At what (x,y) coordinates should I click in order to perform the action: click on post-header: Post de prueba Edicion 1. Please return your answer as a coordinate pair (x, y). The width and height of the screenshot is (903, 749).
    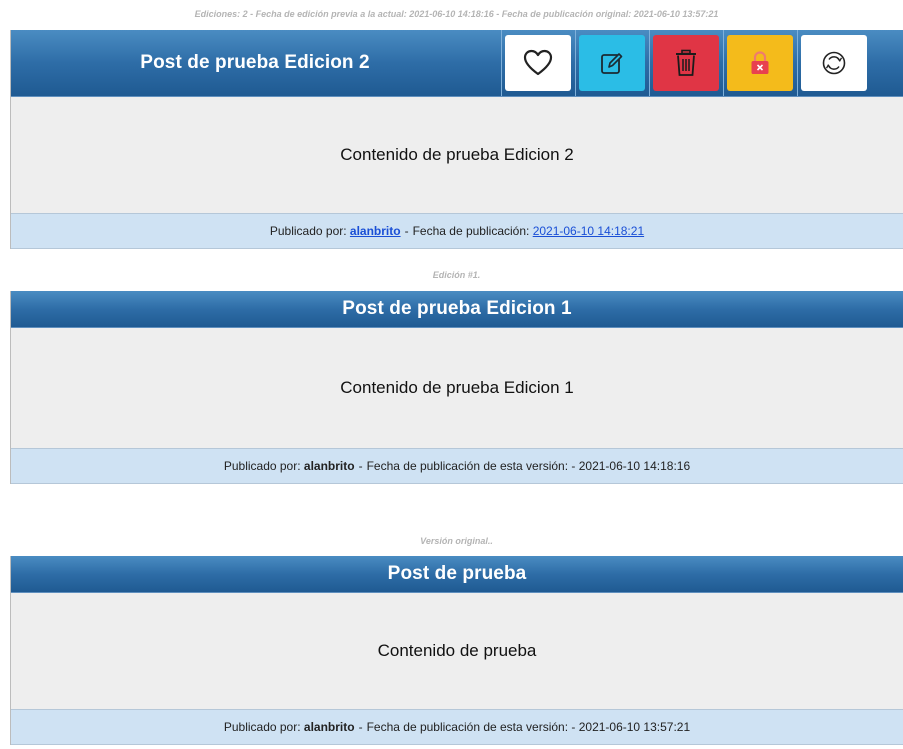
    Looking at the image, I should click on (457, 309).